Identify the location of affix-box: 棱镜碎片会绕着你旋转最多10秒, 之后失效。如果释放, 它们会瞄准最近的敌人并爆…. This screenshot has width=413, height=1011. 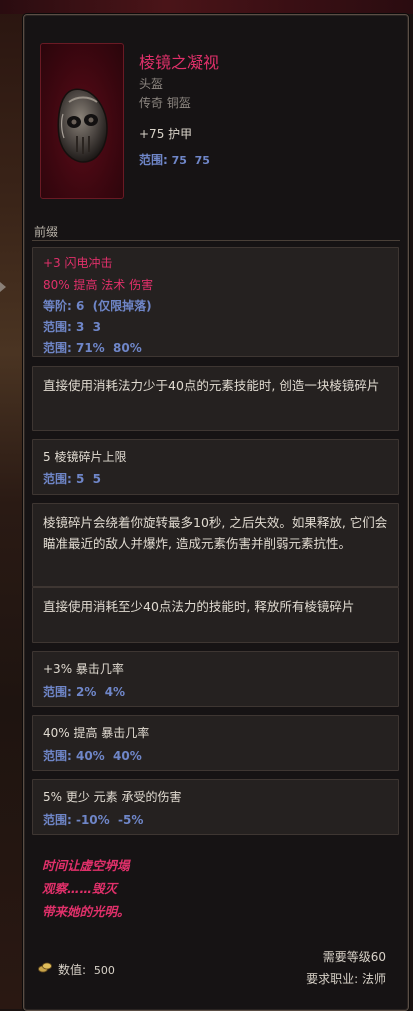
(215, 545).